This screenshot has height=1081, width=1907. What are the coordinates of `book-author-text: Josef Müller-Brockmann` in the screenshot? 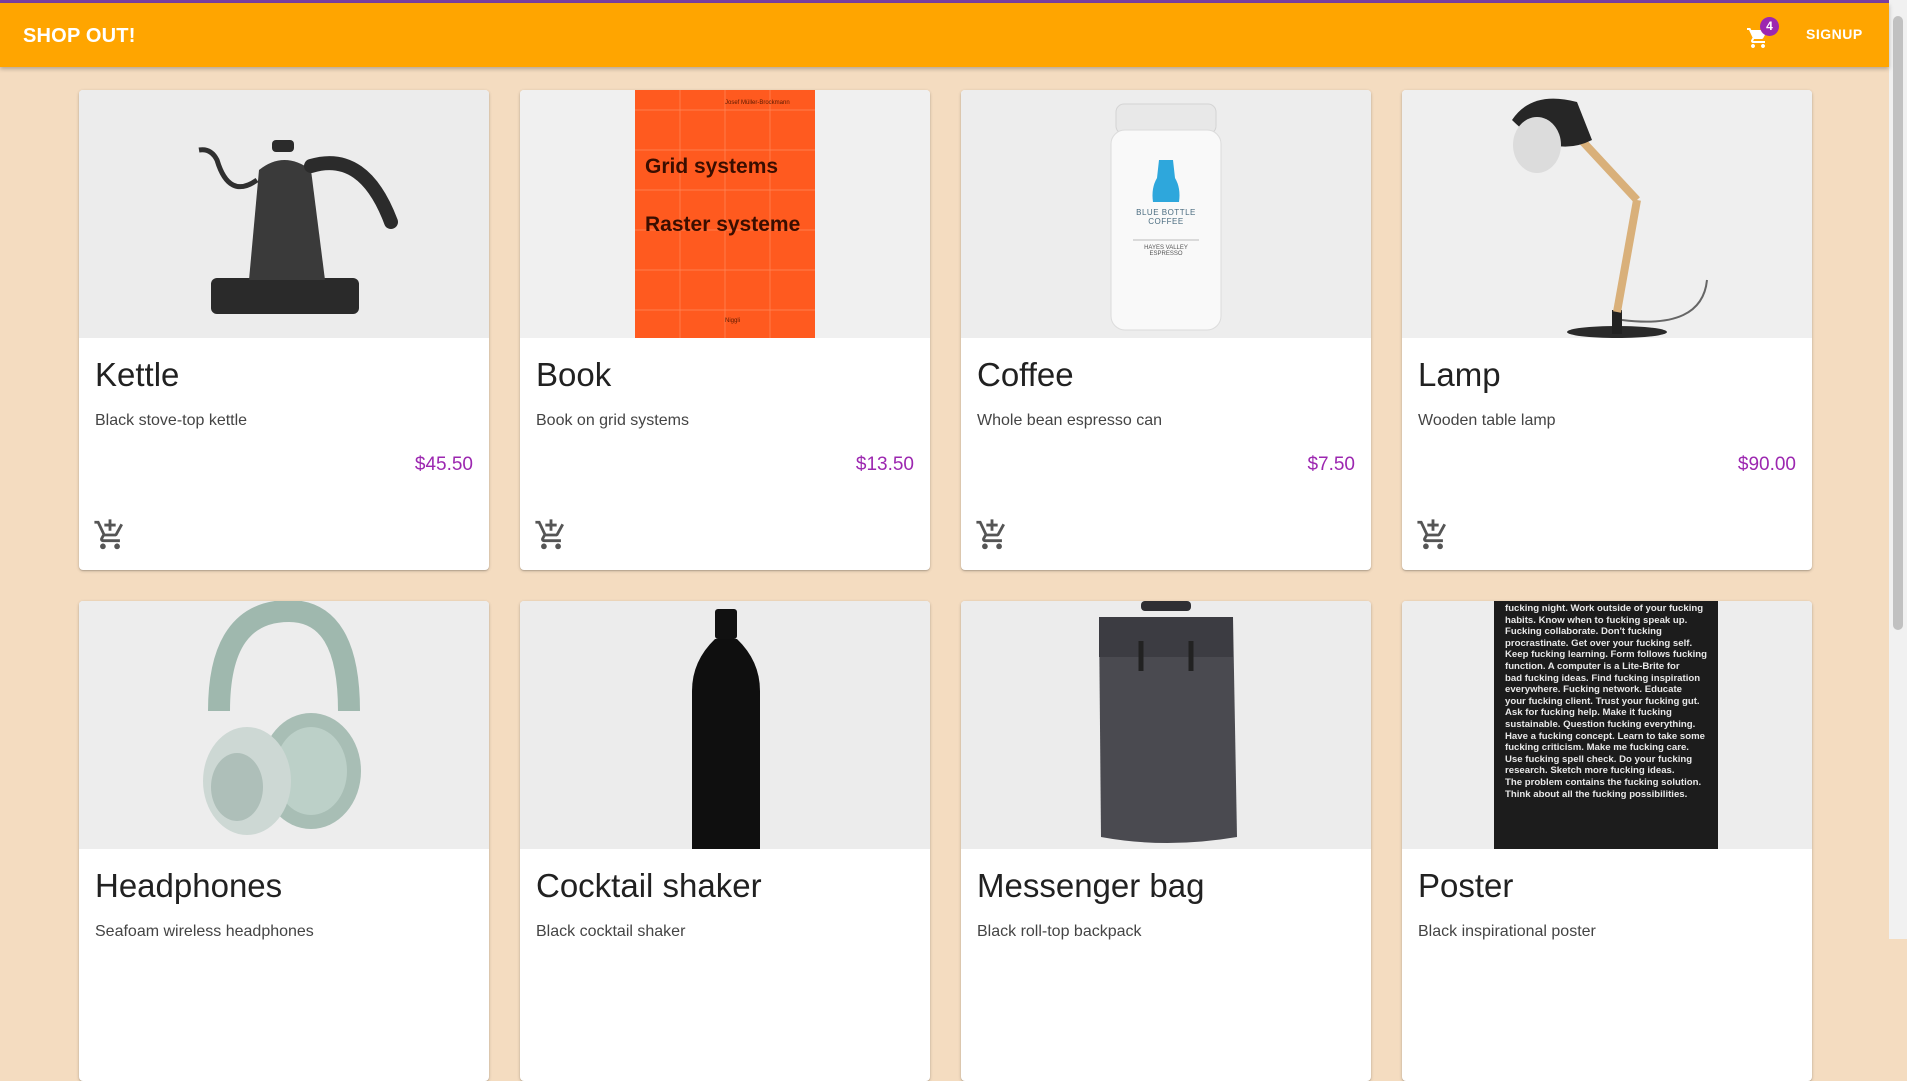 It's located at (757, 103).